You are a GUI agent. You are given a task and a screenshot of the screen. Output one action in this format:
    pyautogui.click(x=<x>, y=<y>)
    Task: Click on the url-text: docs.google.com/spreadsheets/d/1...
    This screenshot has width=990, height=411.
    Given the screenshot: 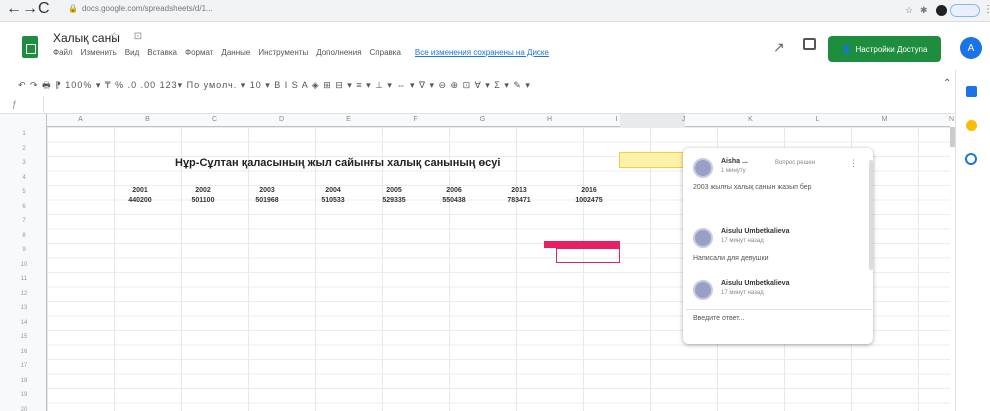 What is the action you would take?
    pyautogui.click(x=147, y=8)
    